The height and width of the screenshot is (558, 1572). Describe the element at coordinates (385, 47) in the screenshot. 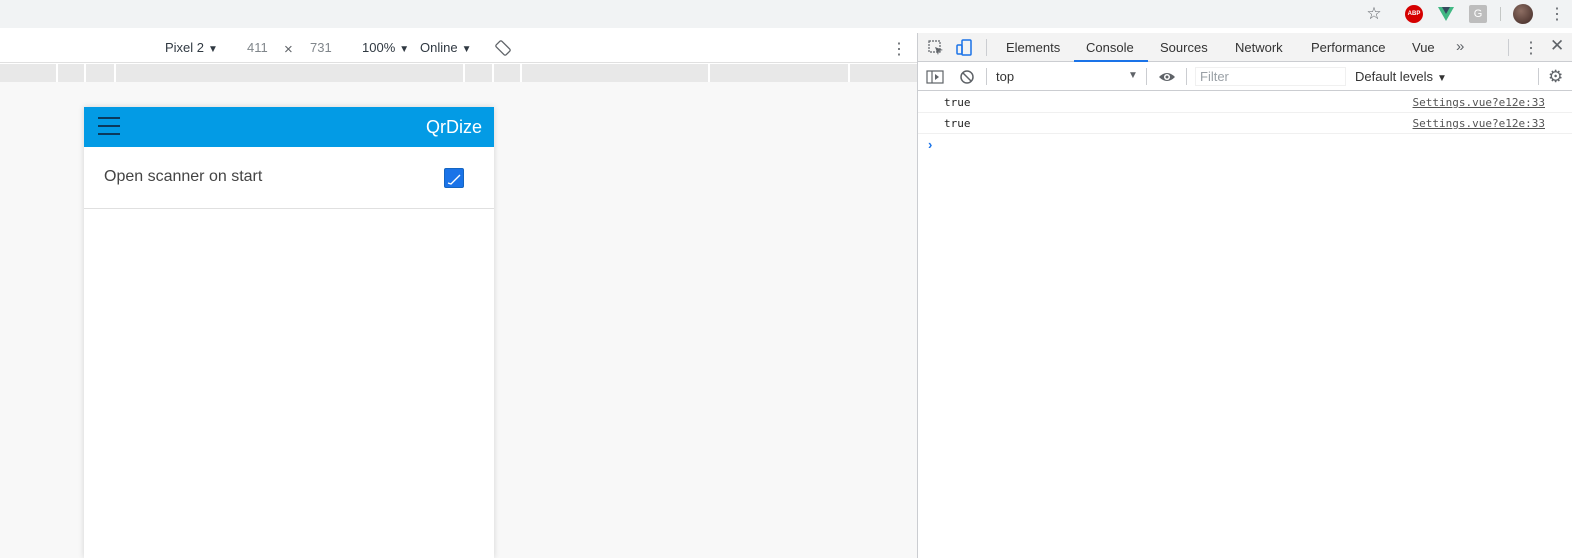

I see `zoom-select: 100% ▼` at that location.